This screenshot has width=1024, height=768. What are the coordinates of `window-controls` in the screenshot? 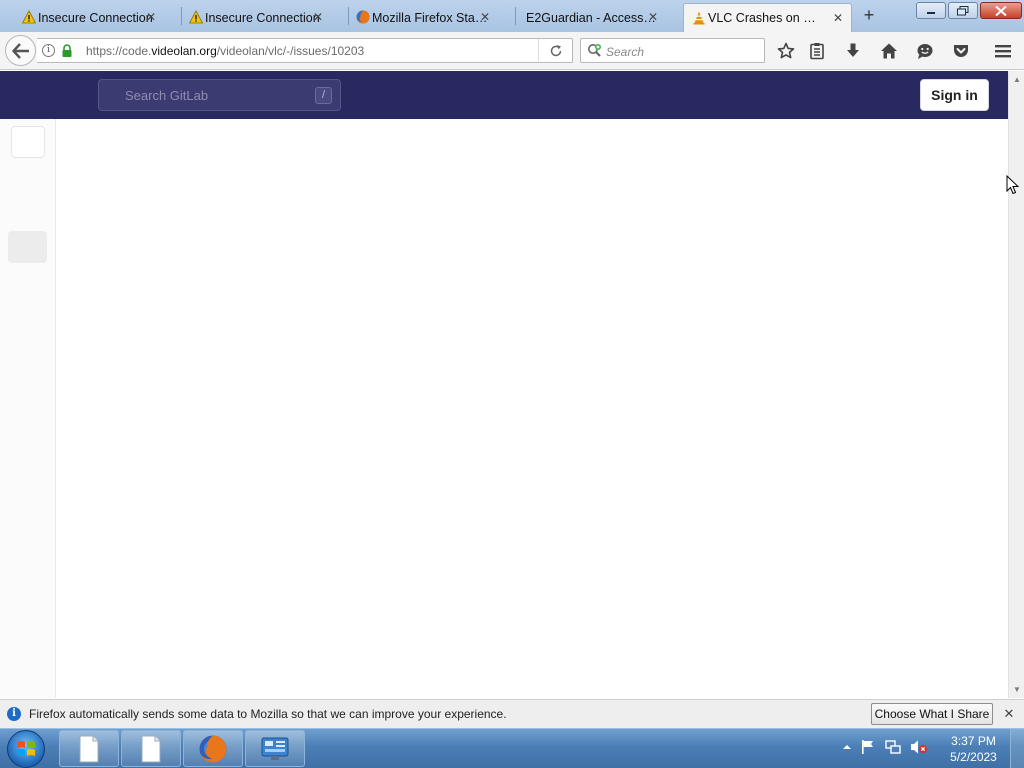 It's located at (969, 10).